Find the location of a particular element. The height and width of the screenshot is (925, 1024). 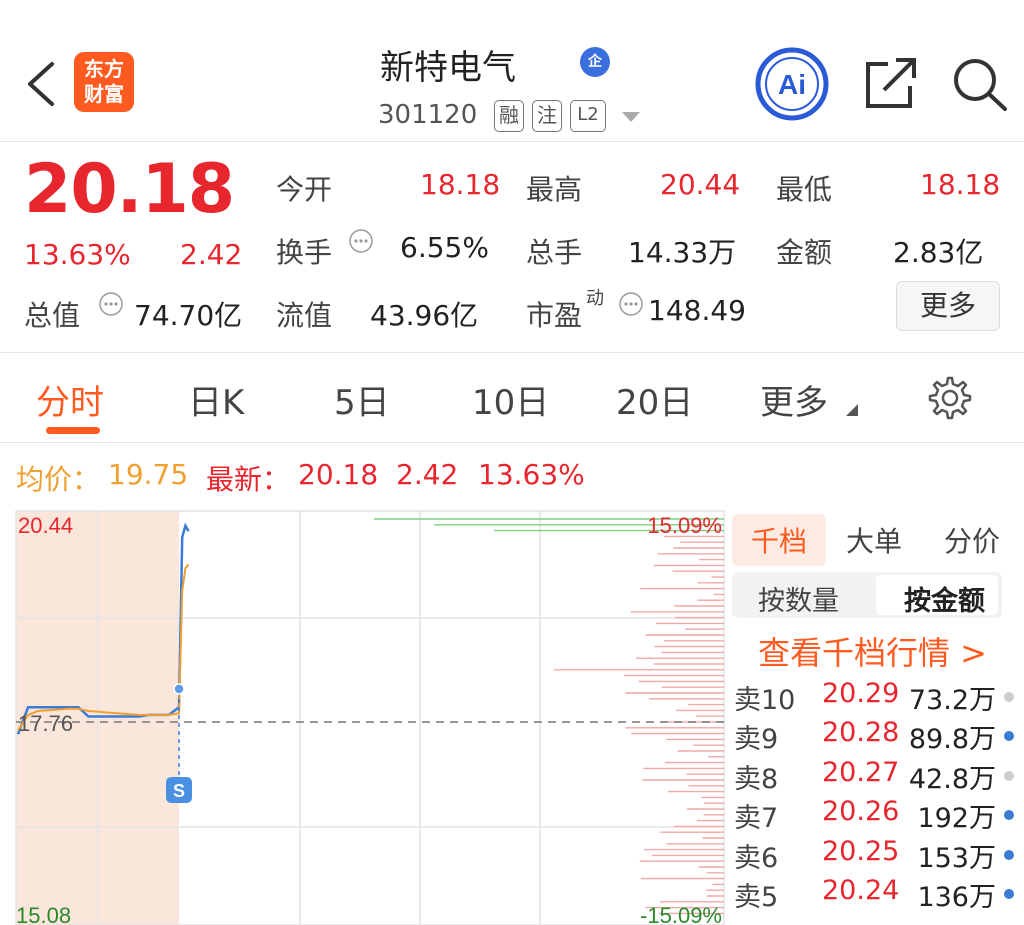

segment-by-quantity: 按数量 is located at coordinates (798, 598).